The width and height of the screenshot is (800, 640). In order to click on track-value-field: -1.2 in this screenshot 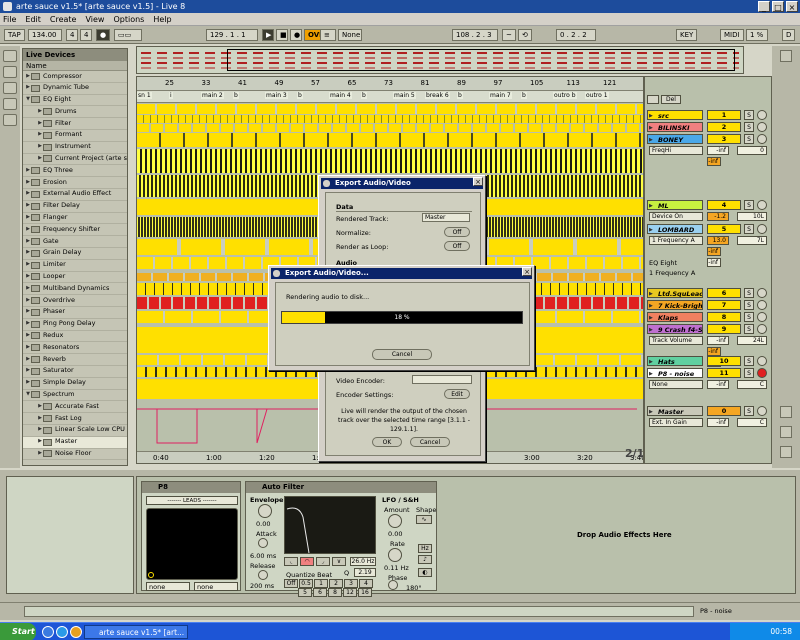, I will do `click(718, 216)`.